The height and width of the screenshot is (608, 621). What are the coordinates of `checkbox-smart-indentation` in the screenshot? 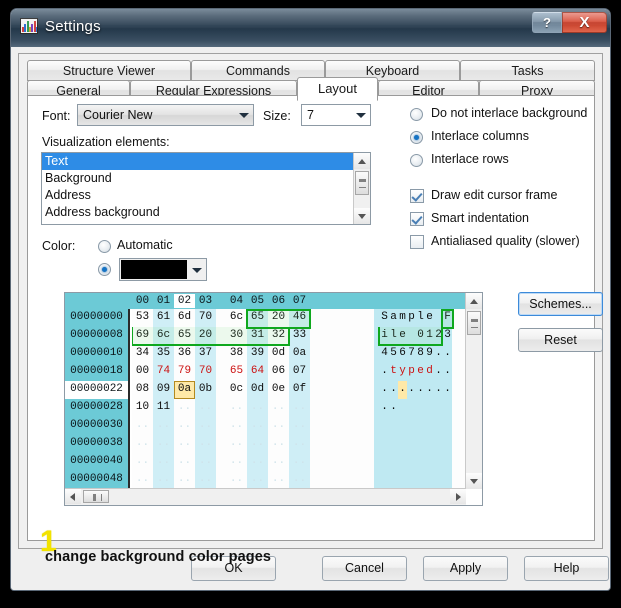 It's located at (417, 219).